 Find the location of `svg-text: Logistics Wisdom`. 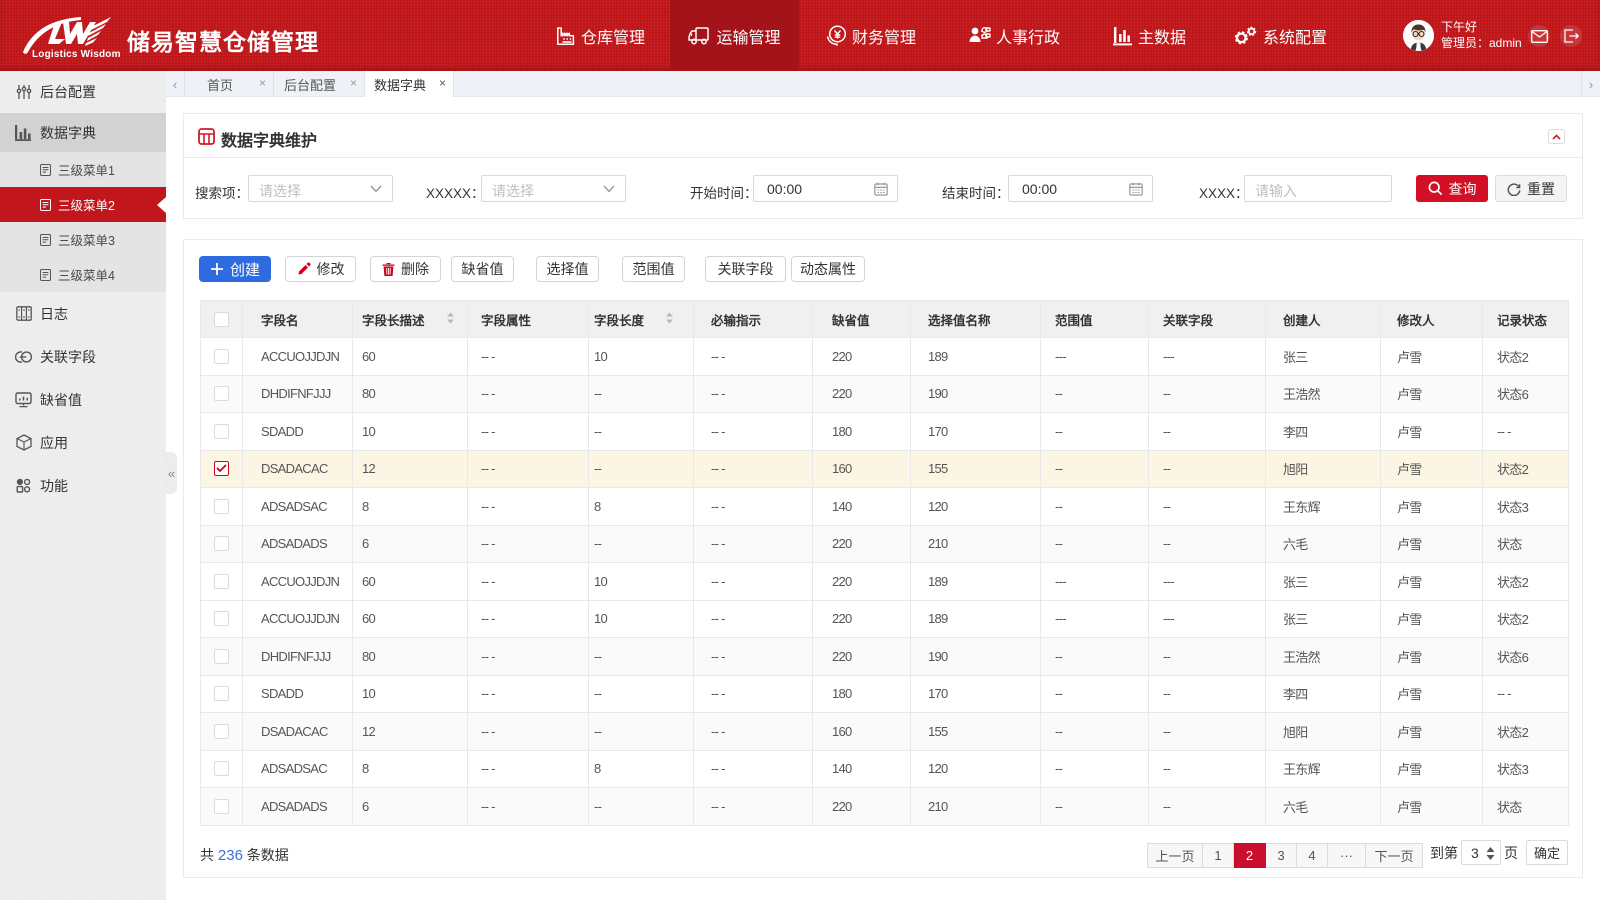

svg-text: Logistics Wisdom is located at coordinates (76, 54).